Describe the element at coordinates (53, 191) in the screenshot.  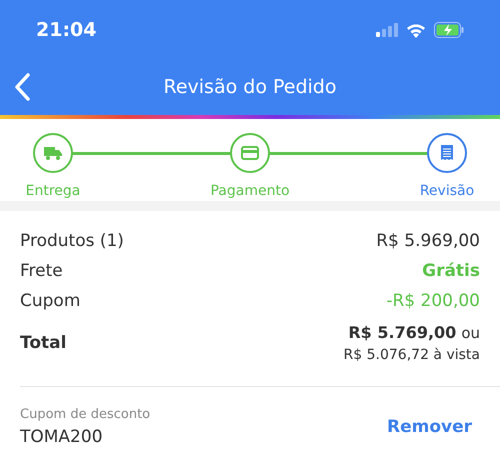
I see `step-label: Entrega` at that location.